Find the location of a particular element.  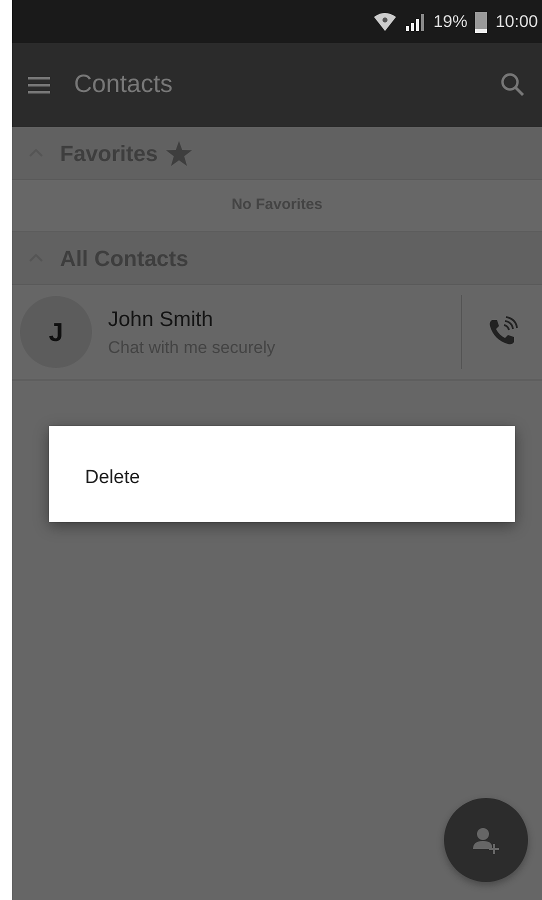

app-title: Contacts is located at coordinates (124, 84).